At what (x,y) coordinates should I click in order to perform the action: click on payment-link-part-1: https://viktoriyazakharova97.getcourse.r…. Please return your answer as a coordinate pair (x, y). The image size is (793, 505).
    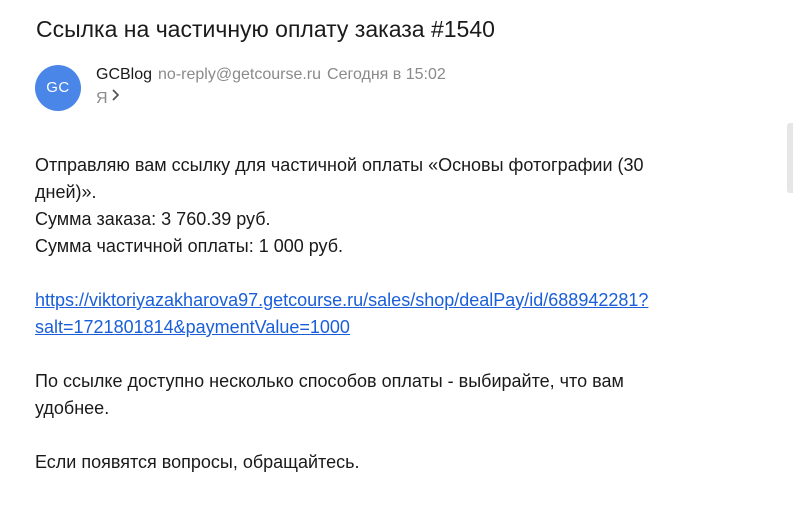
    Looking at the image, I should click on (341, 300).